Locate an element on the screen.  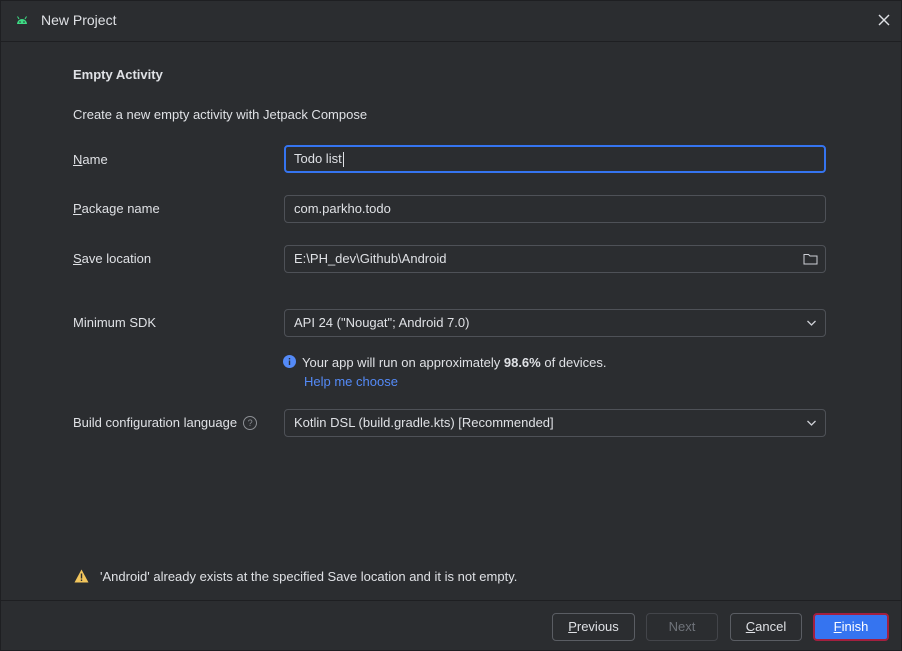
text-caret is located at coordinates (343, 160).